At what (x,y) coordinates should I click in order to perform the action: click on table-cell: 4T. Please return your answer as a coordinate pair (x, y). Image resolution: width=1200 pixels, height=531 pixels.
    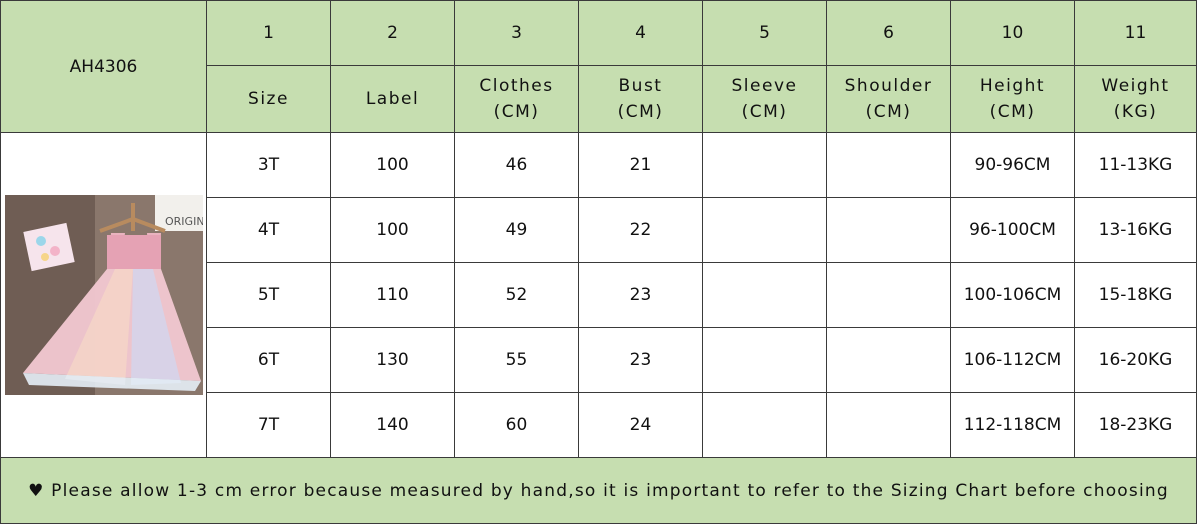
    Looking at the image, I should click on (268, 230).